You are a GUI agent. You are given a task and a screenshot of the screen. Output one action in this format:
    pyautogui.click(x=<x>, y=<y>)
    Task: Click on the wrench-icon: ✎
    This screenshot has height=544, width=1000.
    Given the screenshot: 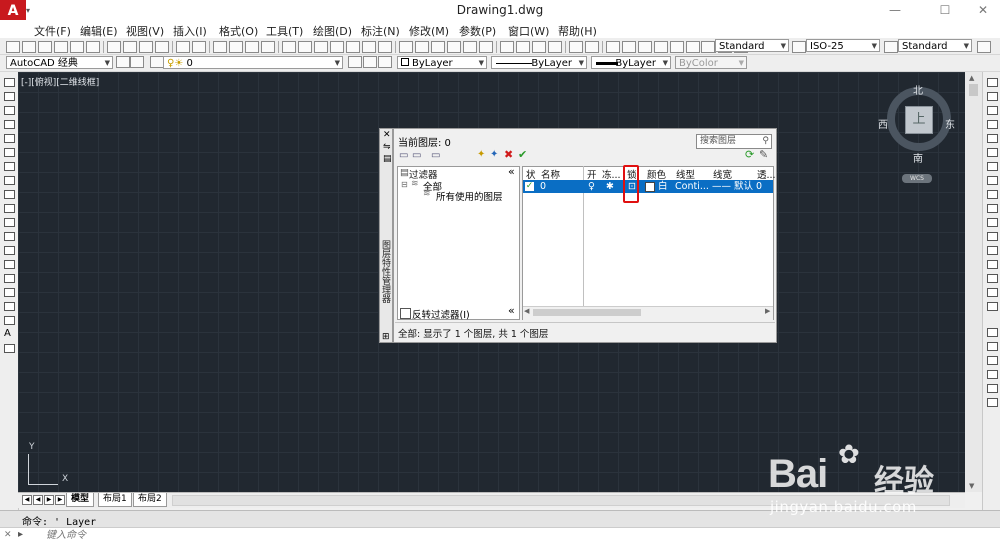 What is the action you would take?
    pyautogui.click(x=763, y=154)
    